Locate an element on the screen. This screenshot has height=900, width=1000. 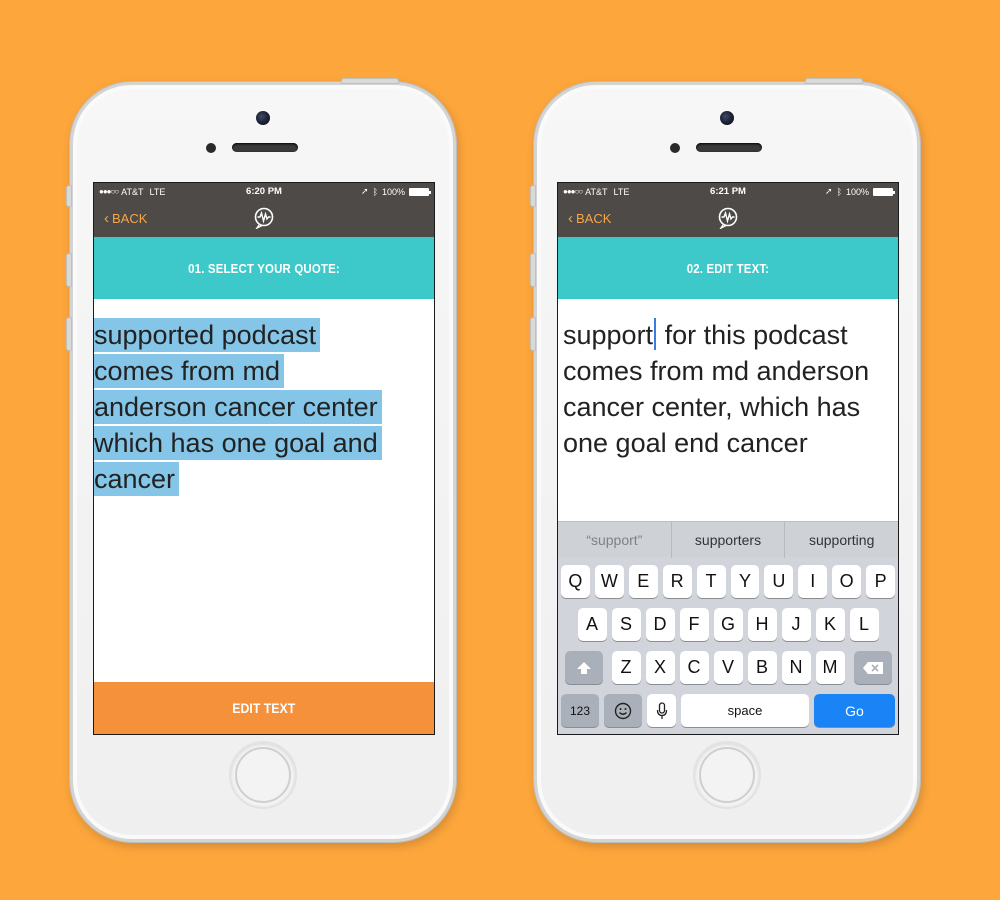
suggestion-item: “support” is located at coordinates (615, 539).